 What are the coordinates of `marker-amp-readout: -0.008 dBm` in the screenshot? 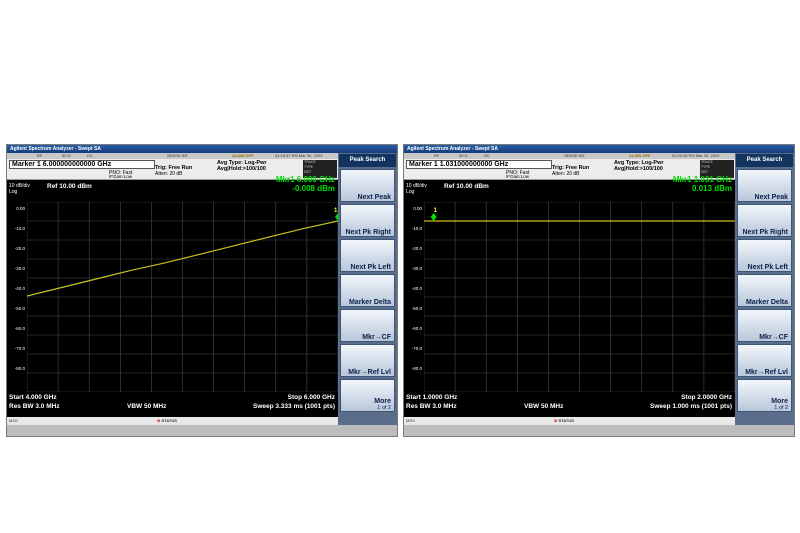 It's located at (313, 188).